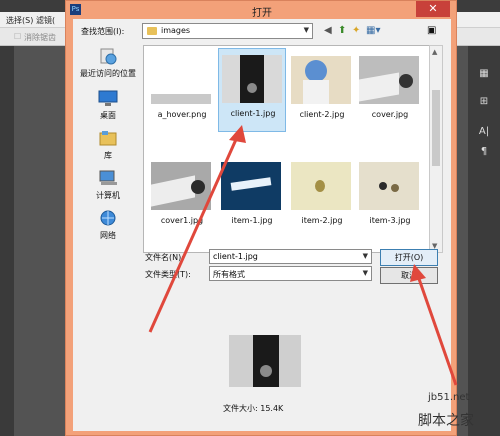 This screenshot has height=436, width=500. Describe the element at coordinates (108, 138) in the screenshot. I see `libraries-icon` at that location.